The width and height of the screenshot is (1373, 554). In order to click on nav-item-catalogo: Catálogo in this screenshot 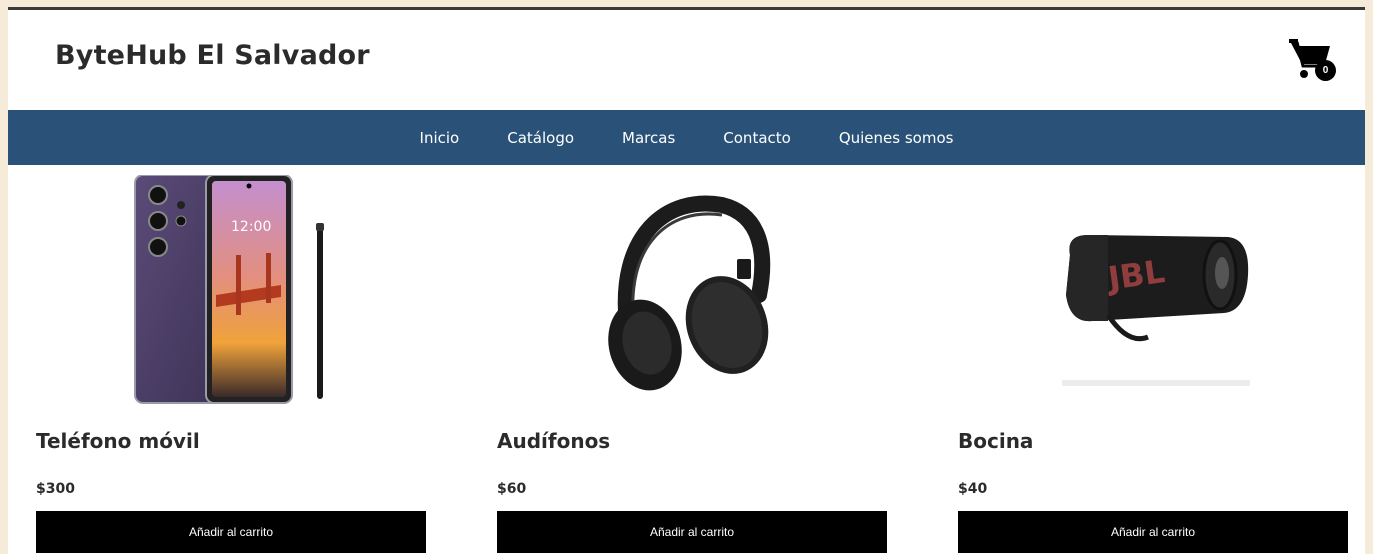, I will do `click(540, 138)`.